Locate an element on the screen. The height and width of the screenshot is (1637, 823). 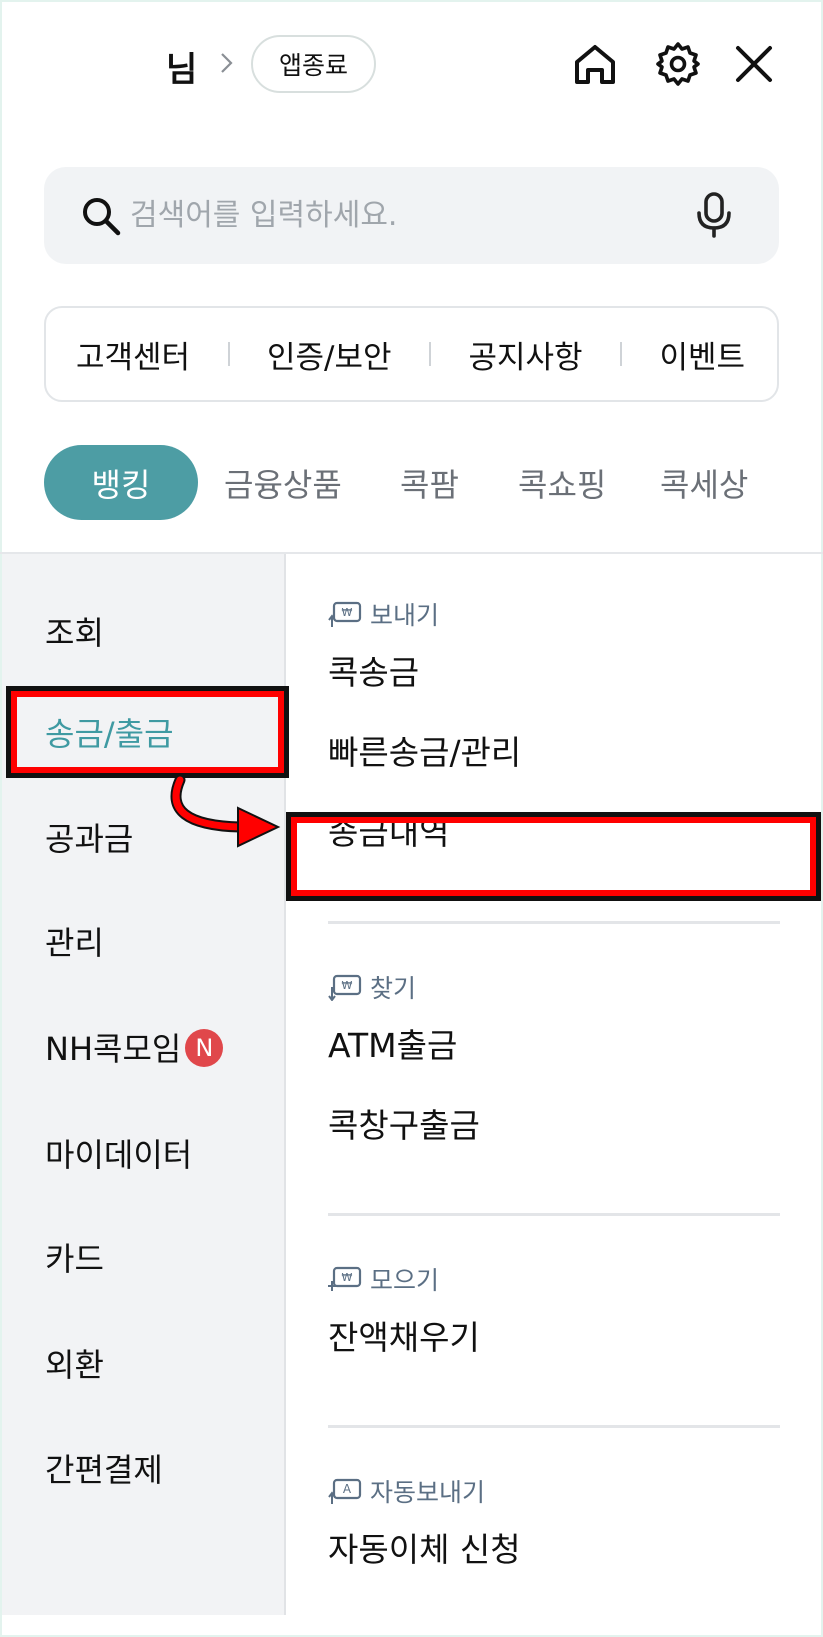
section-header-save: ₩ 모으기 is located at coordinates (384, 1279).